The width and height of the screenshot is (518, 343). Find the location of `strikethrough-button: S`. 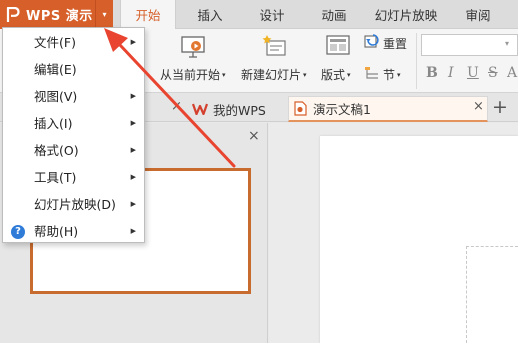

strikethrough-button: S is located at coordinates (493, 73).